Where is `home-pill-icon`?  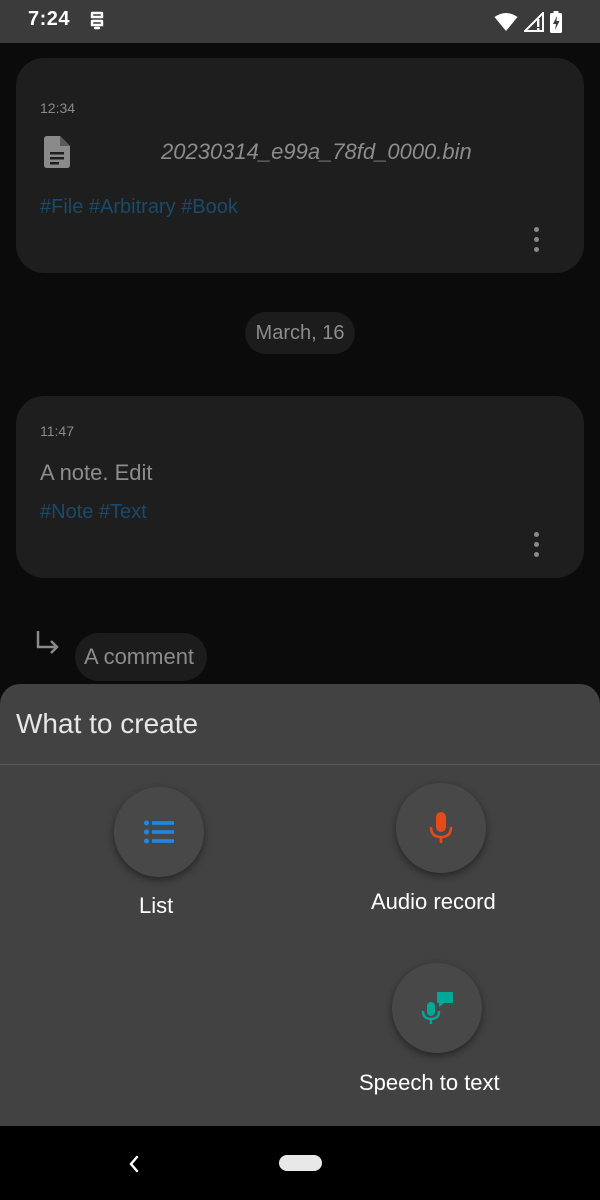 home-pill-icon is located at coordinates (300, 1163).